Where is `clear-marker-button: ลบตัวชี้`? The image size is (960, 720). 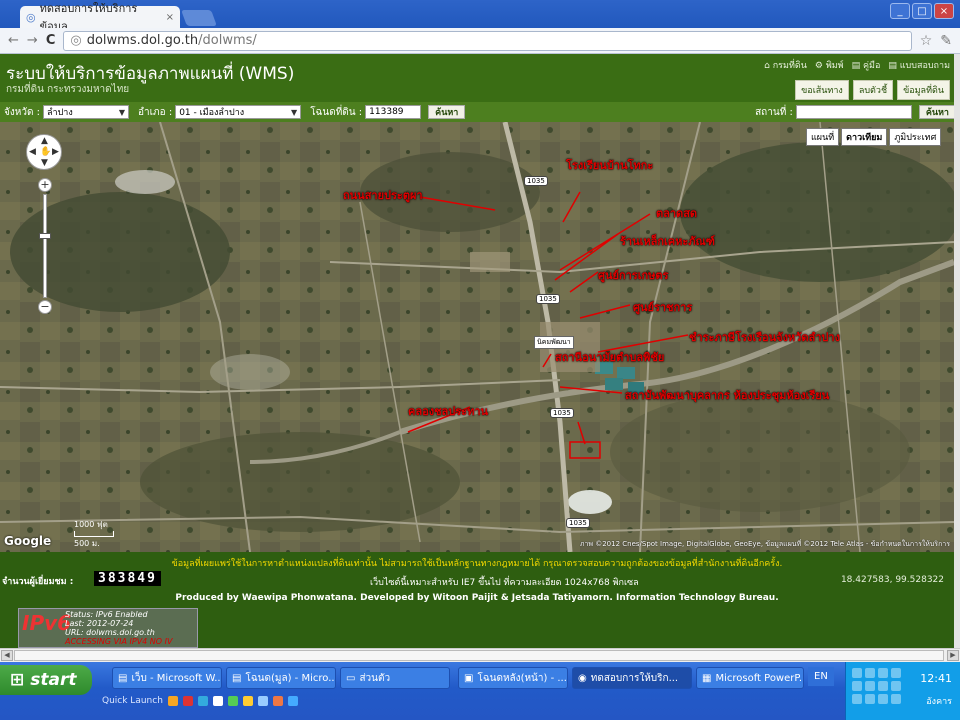
clear-marker-button: ลบตัวชี้ is located at coordinates (873, 90).